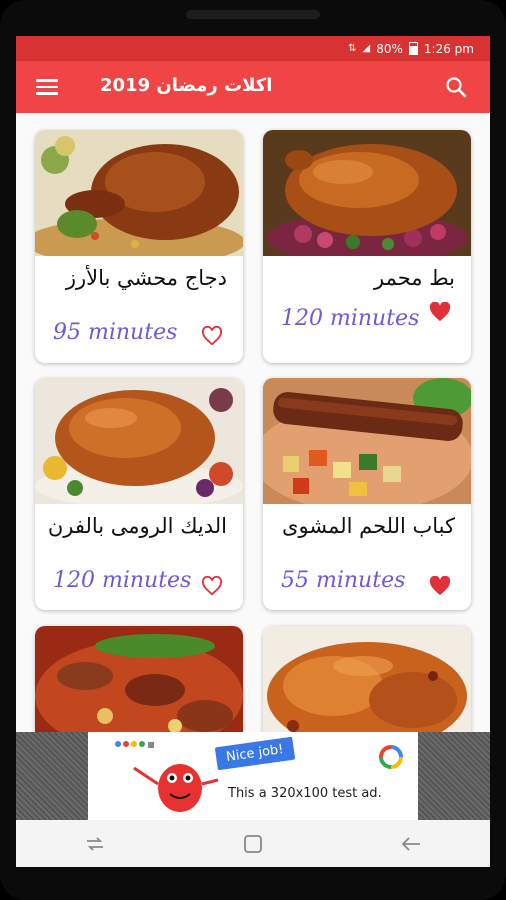  Describe the element at coordinates (166, 776) in the screenshot. I see `ad-mascot-icon` at that location.